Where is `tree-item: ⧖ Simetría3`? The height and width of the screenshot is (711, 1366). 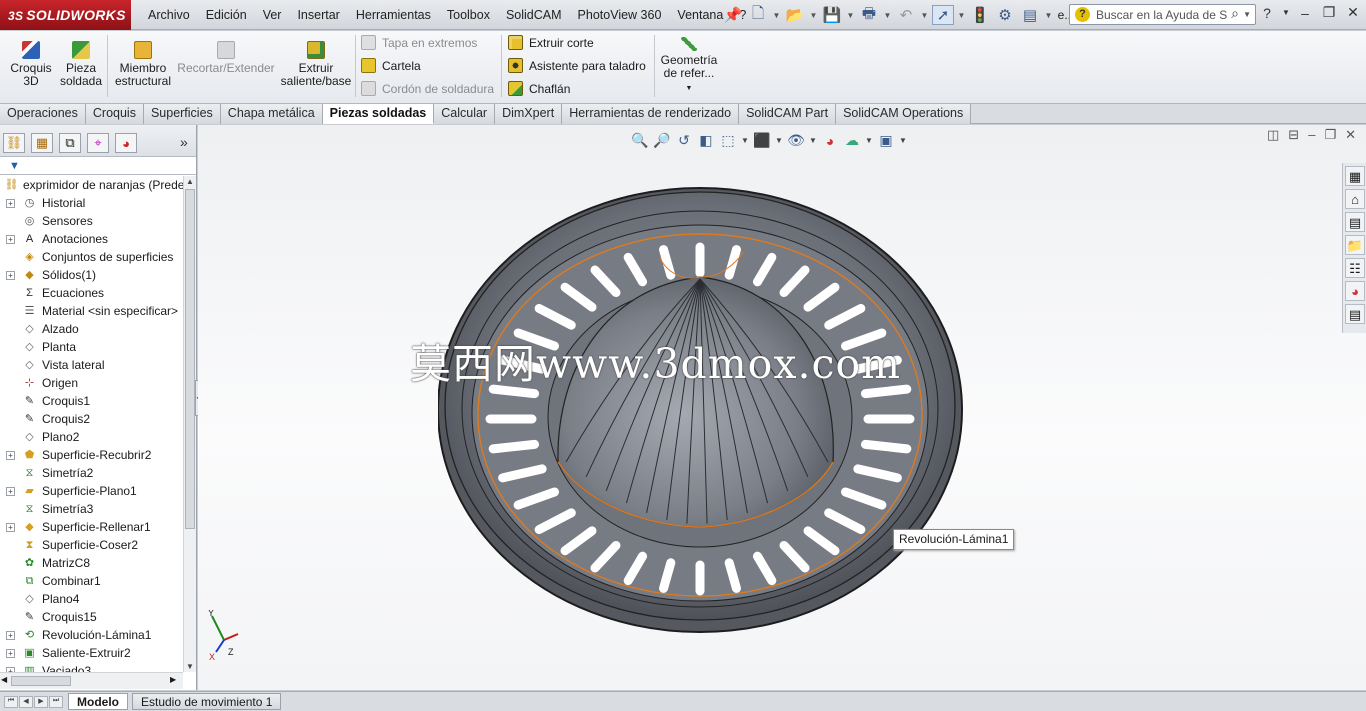
tree-item: ⧖ Simetría3 is located at coordinates (91, 509).